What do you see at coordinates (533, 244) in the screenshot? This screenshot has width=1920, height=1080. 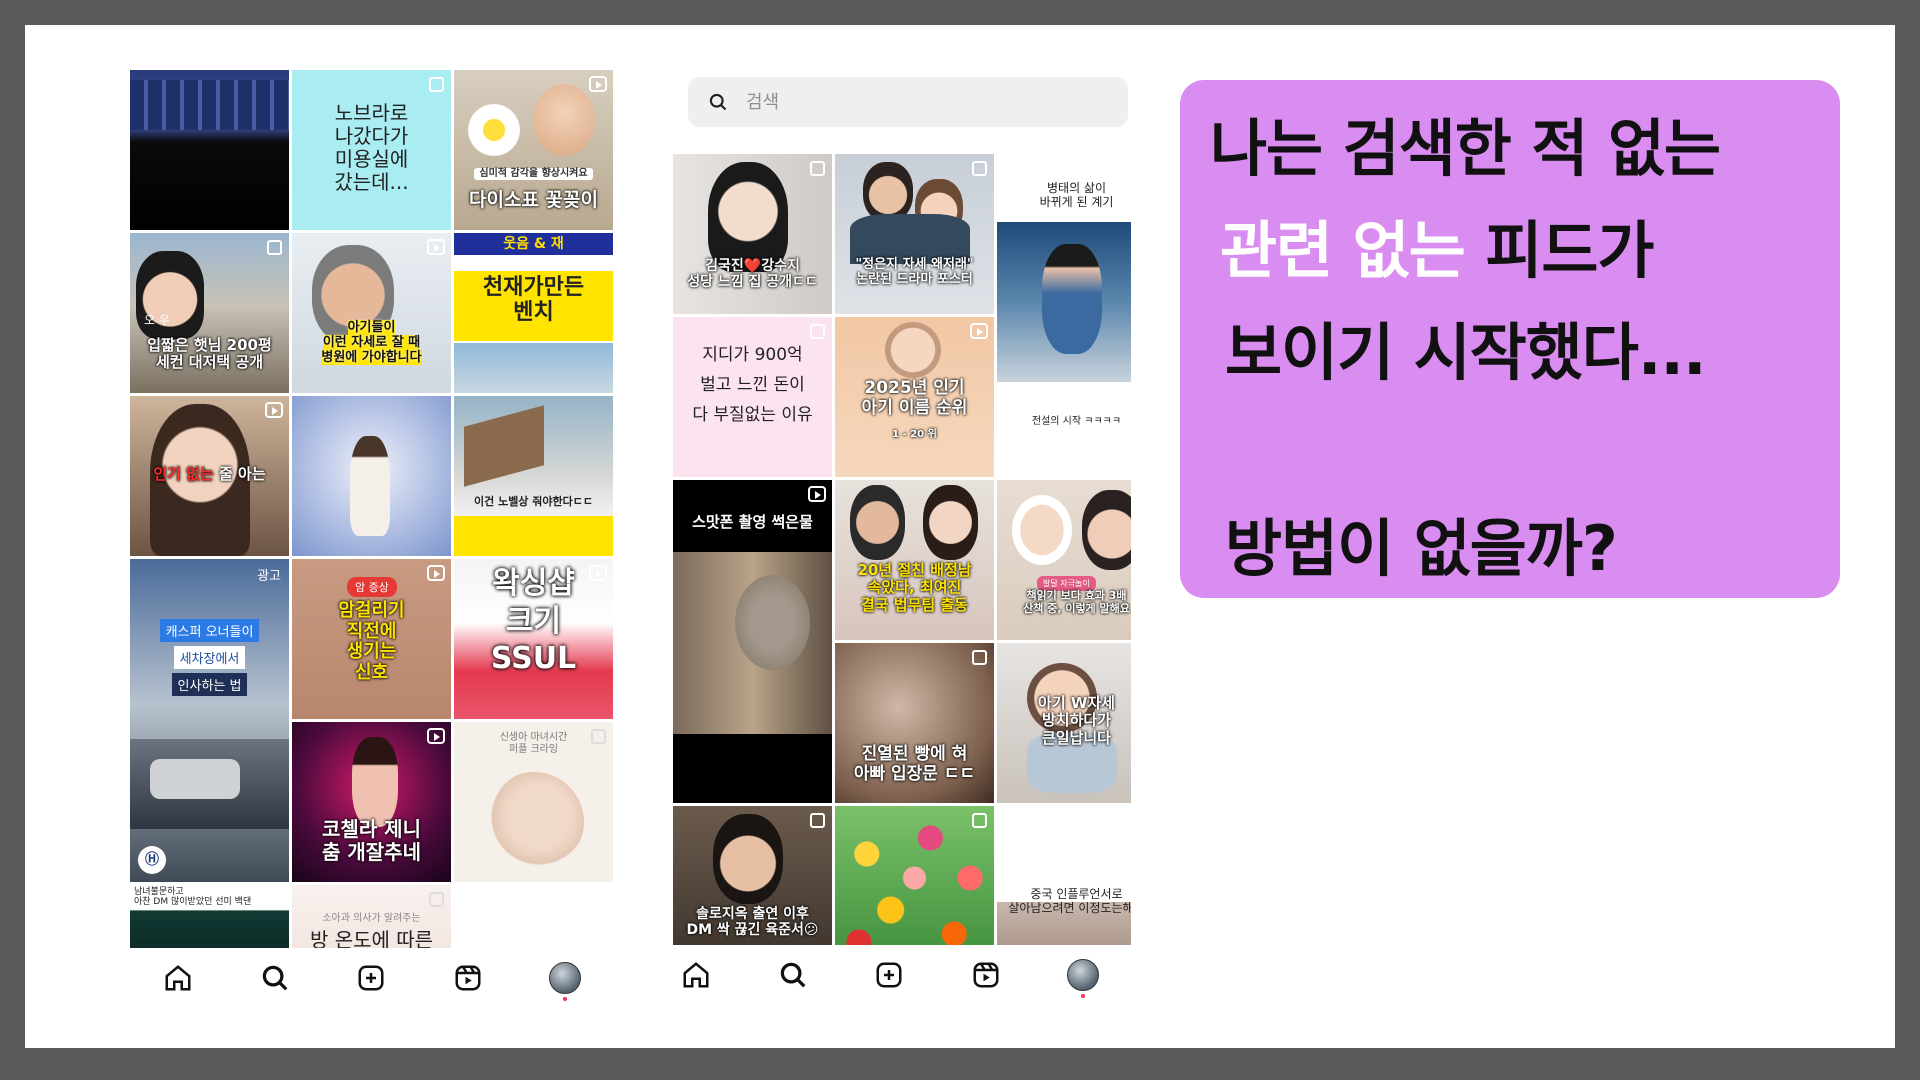 I see `tile-top-banner: 웃음 & 재` at bounding box center [533, 244].